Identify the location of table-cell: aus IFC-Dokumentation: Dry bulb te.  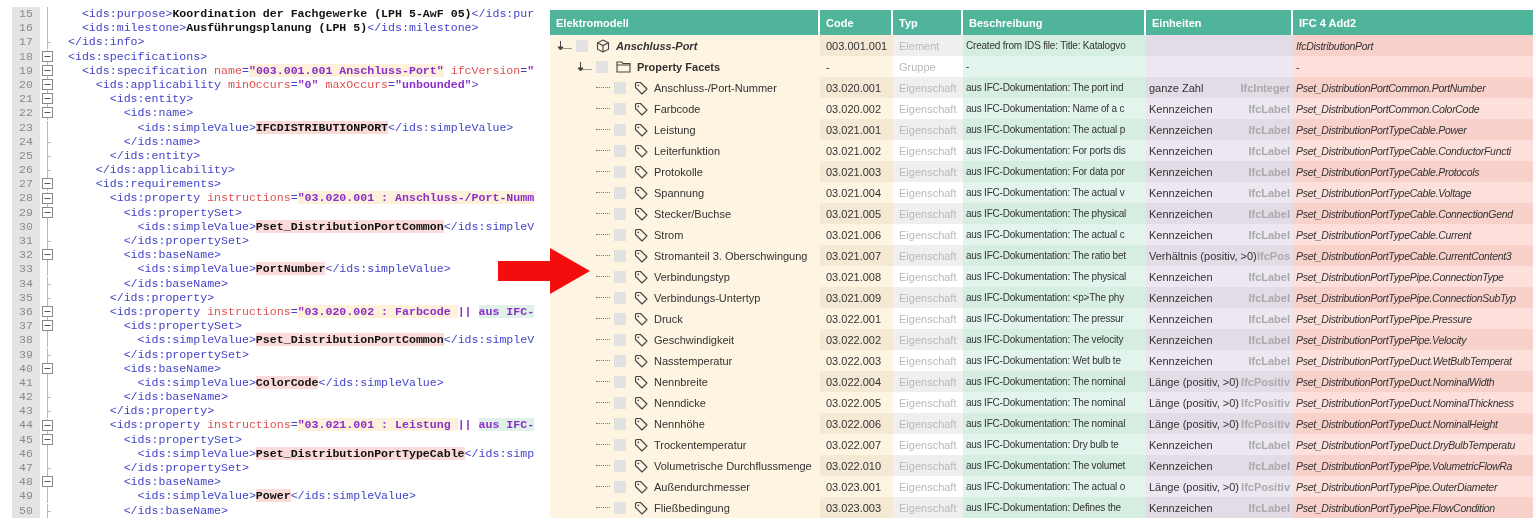
(1054, 444).